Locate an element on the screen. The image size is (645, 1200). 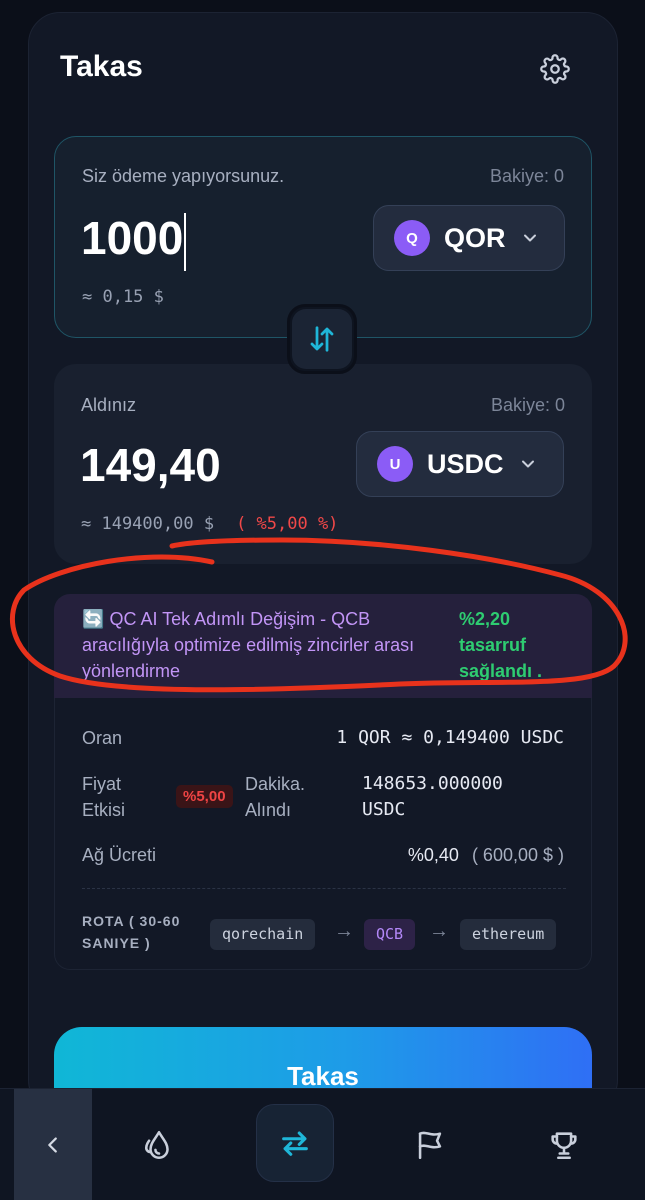
switch-inner is located at coordinates (322, 339).